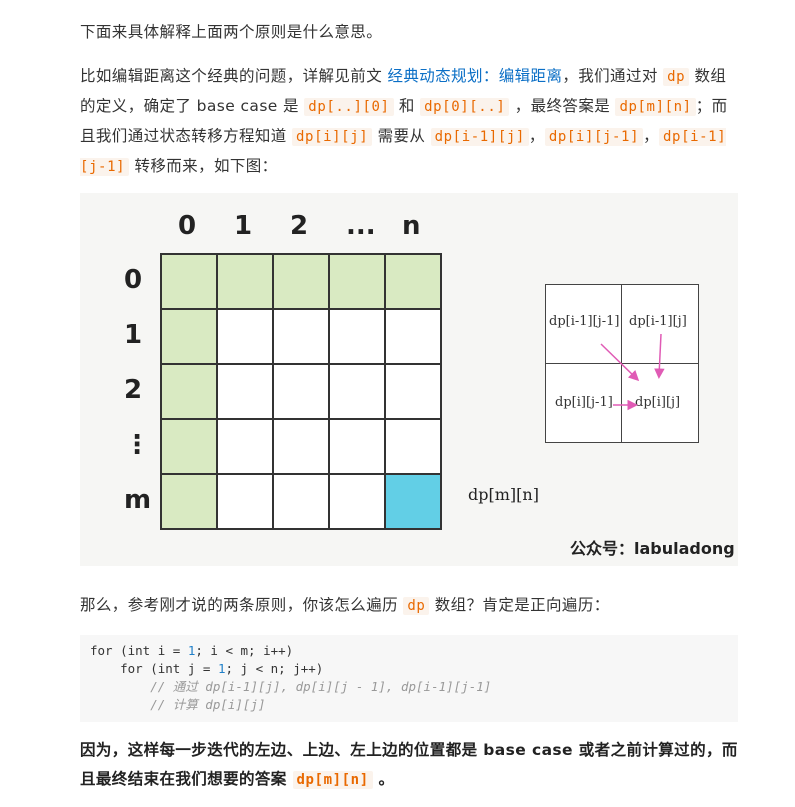 The width and height of the screenshot is (795, 807). I want to click on text: 和, so click(406, 106).